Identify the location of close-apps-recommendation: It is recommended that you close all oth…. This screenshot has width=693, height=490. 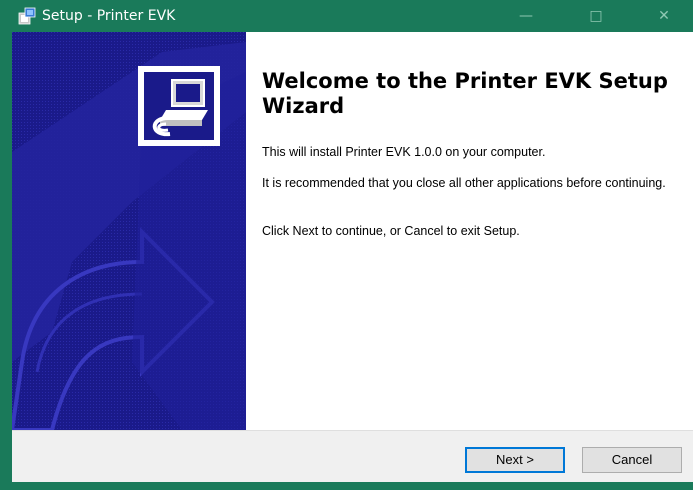
(464, 183).